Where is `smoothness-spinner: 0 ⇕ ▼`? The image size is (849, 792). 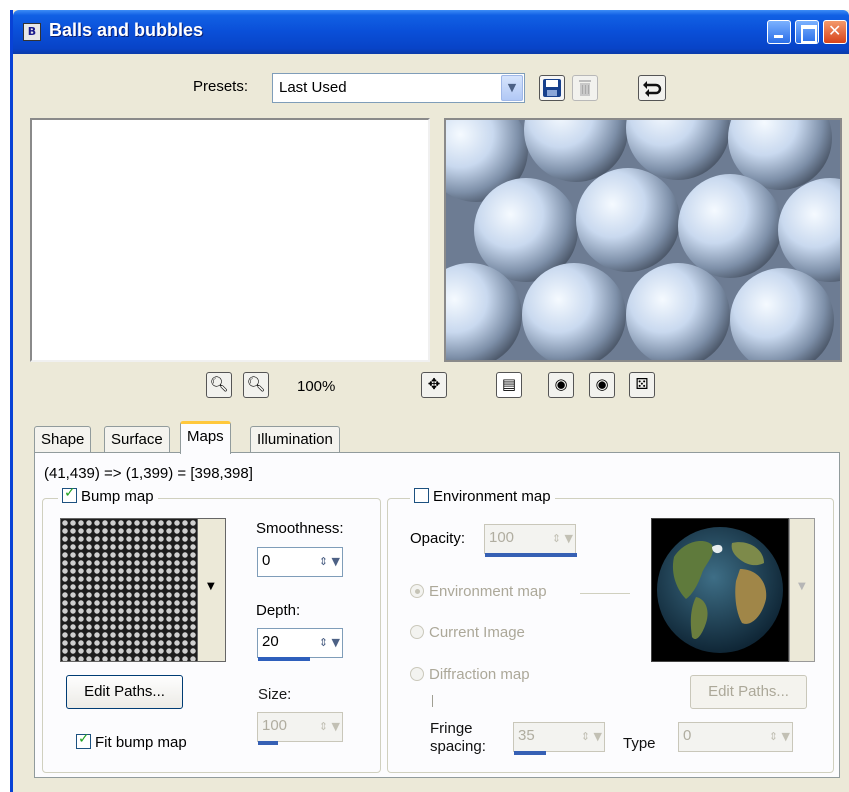 smoothness-spinner: 0 ⇕ ▼ is located at coordinates (300, 562).